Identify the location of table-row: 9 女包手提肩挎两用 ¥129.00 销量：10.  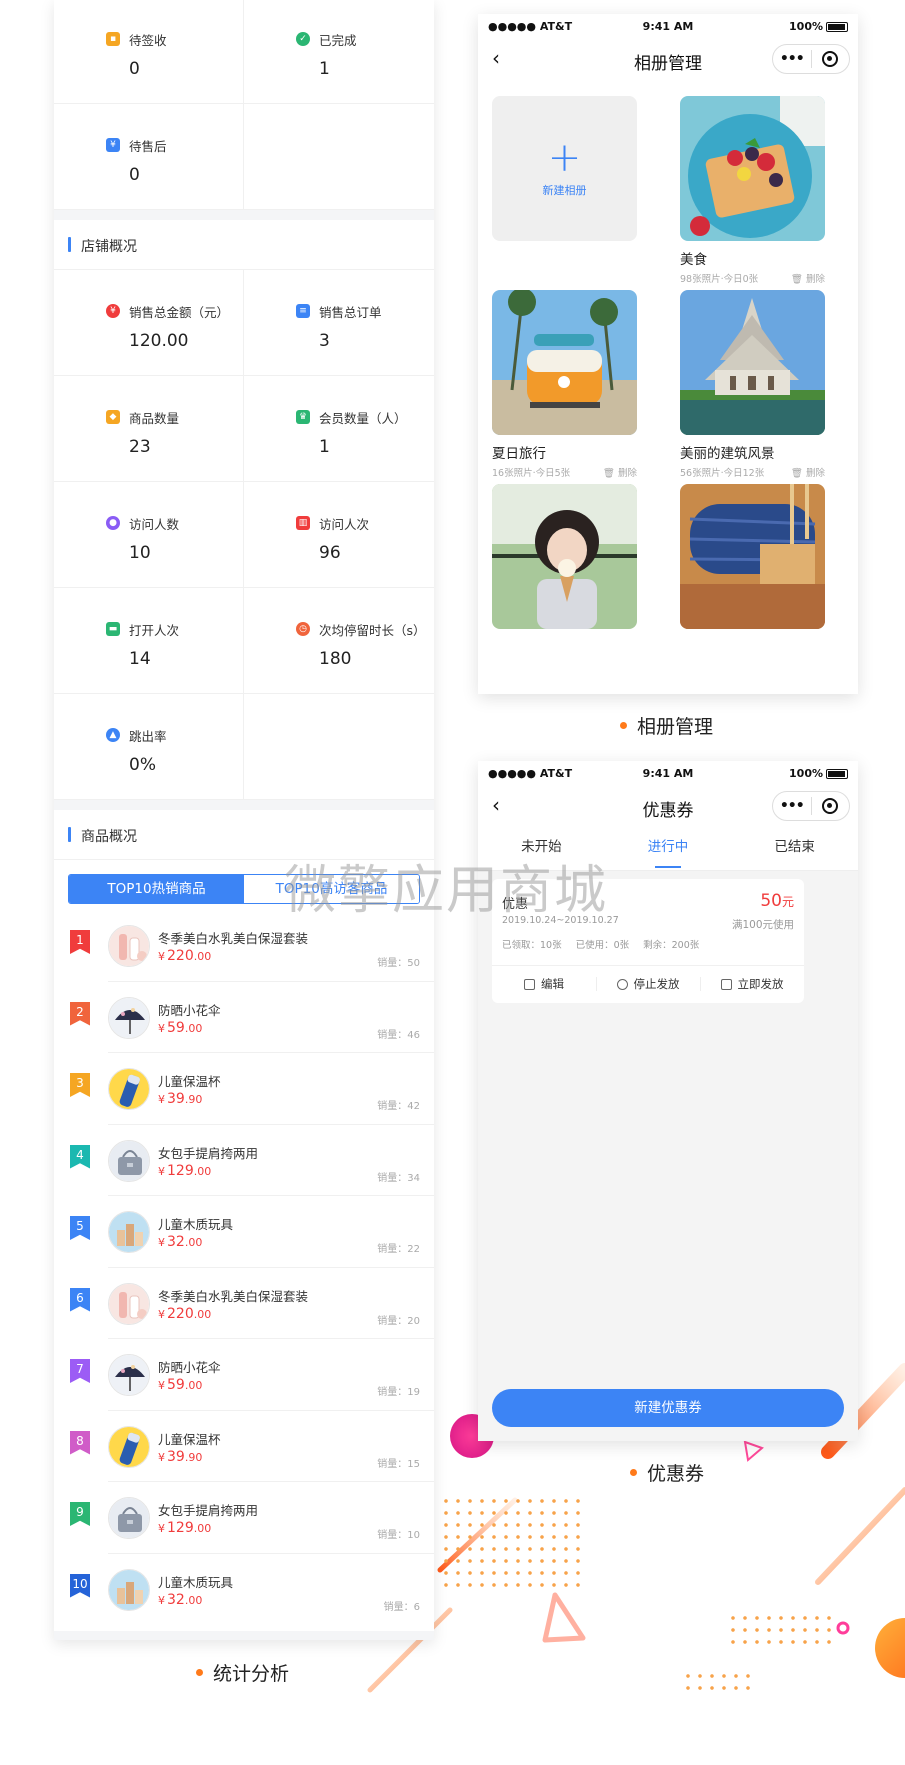
(244, 1518).